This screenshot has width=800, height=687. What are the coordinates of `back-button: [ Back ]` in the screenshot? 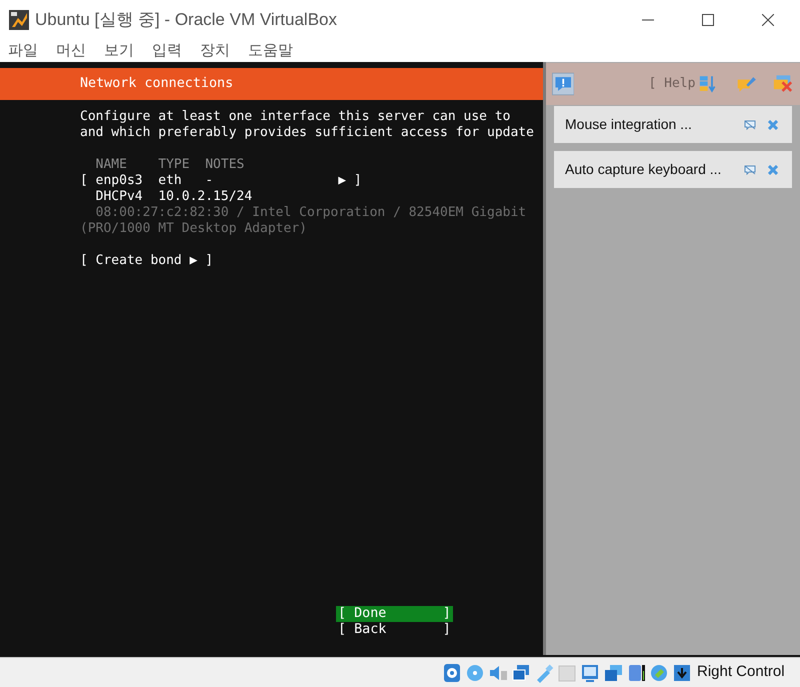 It's located at (394, 630).